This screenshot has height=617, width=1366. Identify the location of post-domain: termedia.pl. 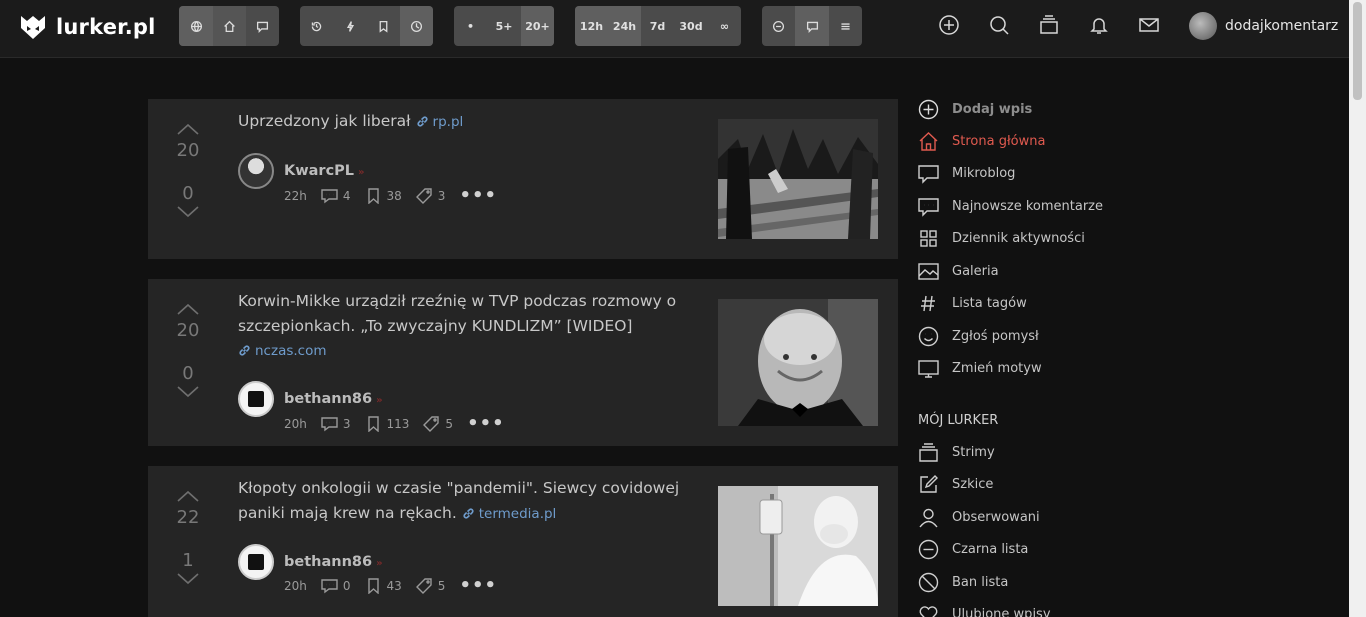
(517, 514).